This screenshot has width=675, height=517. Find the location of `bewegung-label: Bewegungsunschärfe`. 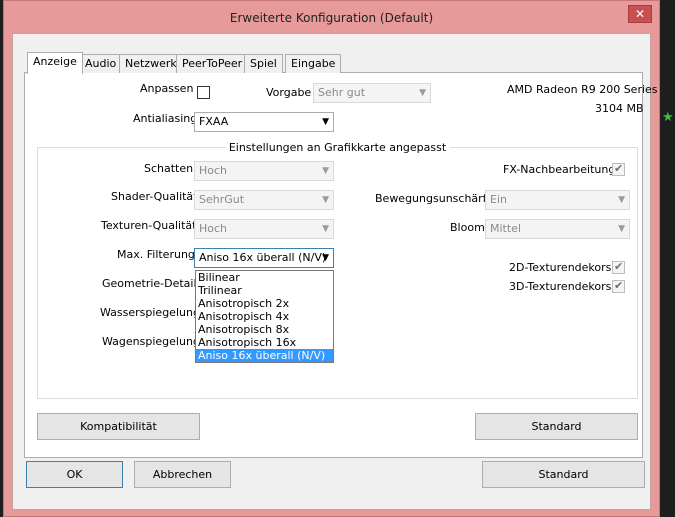

bewegung-label: Bewegungsunschärfe is located at coordinates (434, 198).